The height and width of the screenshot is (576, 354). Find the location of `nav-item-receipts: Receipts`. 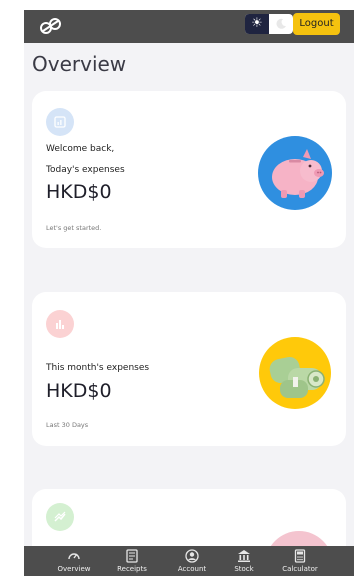

nav-item-receipts: Receipts is located at coordinates (132, 561).